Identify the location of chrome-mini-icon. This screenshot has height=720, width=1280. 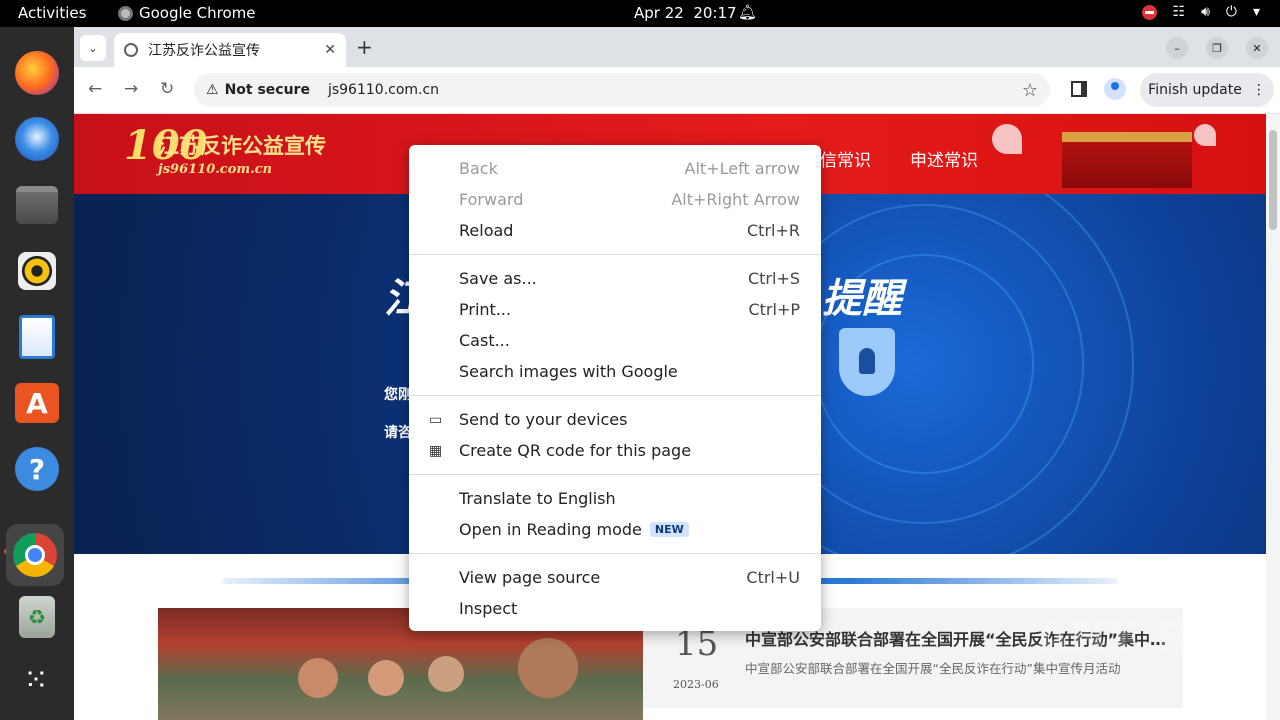
(125, 13).